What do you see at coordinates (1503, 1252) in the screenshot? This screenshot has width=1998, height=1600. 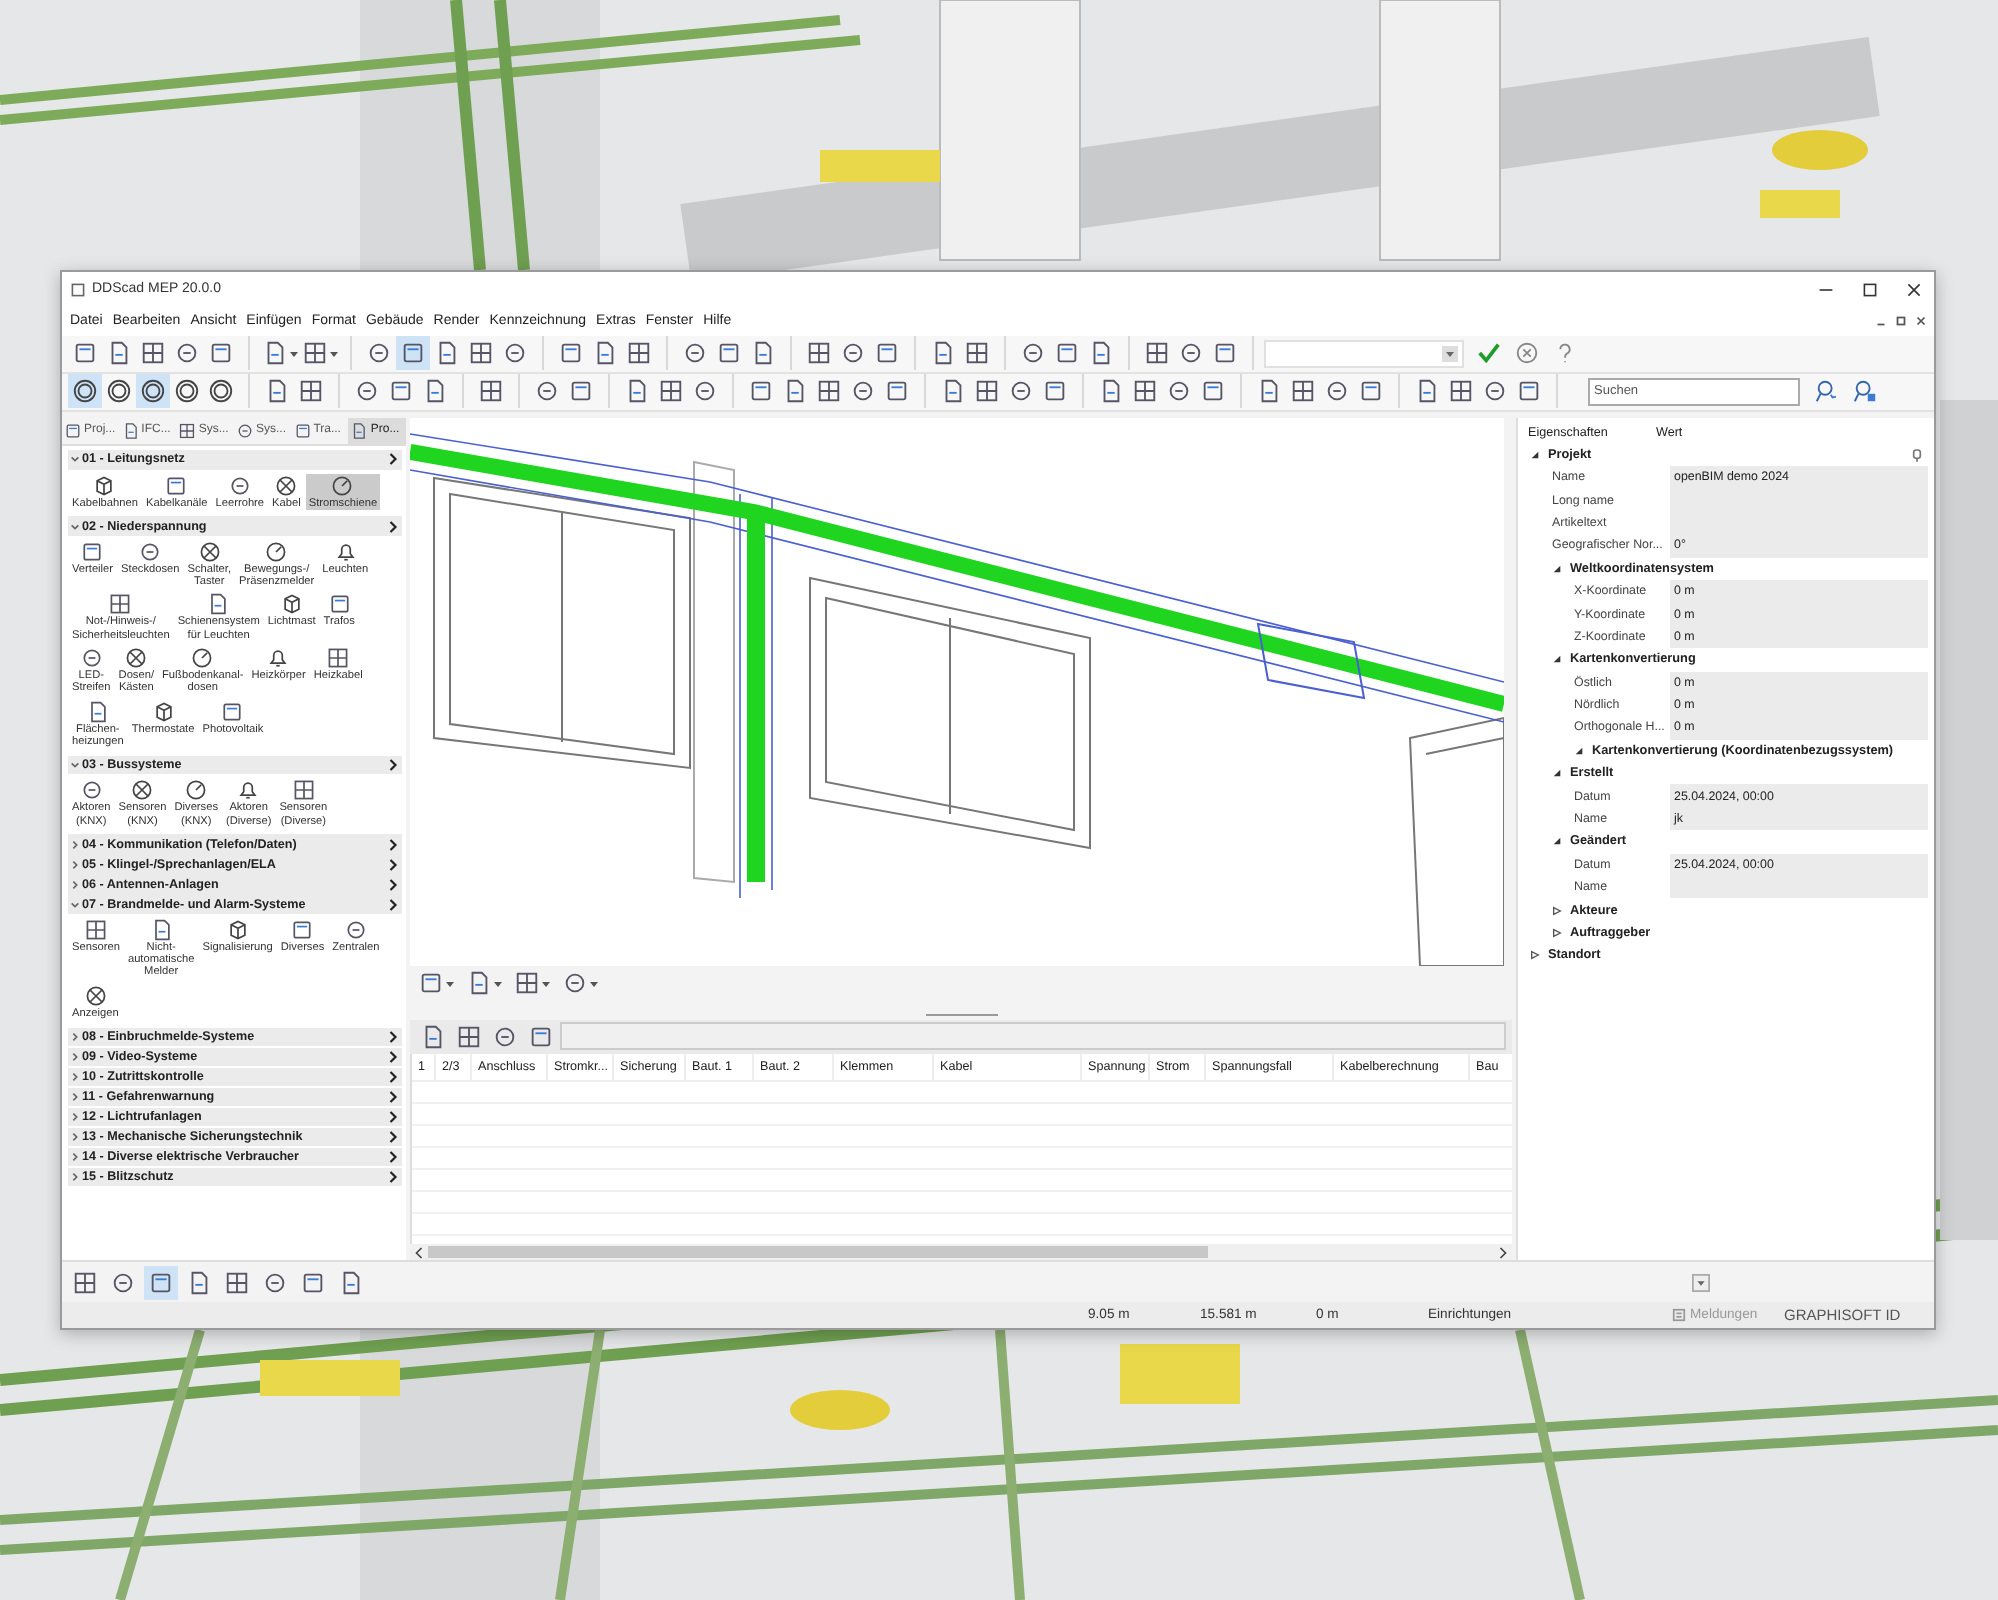 I see `scroll-right-icon` at bounding box center [1503, 1252].